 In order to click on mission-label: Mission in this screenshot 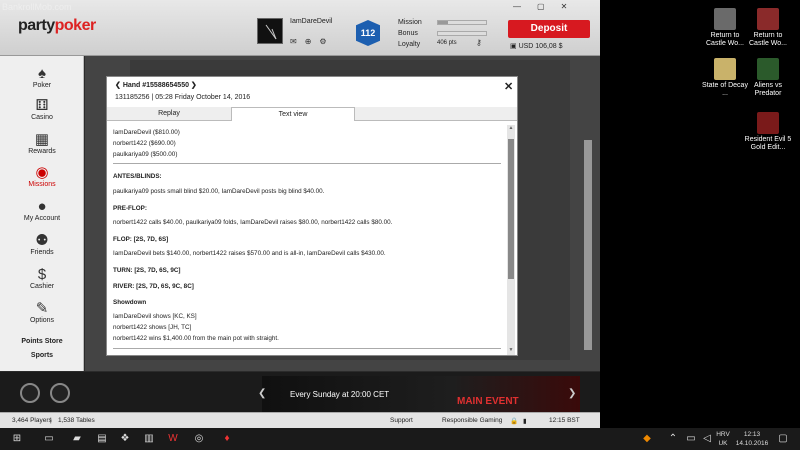, I will do `click(410, 22)`.